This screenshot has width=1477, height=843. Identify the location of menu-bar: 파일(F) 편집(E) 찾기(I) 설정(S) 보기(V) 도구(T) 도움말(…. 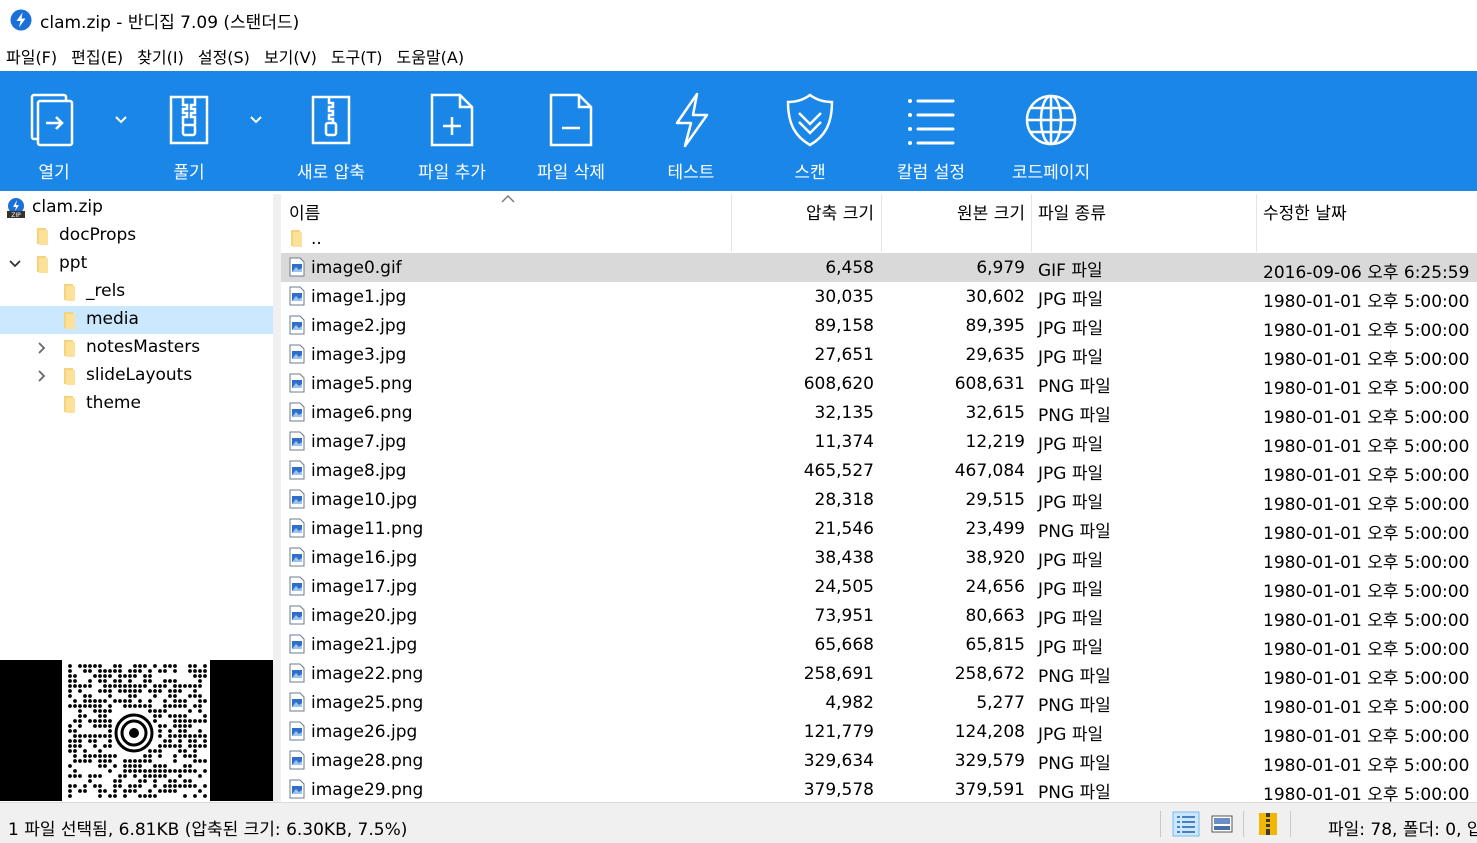
(239, 56).